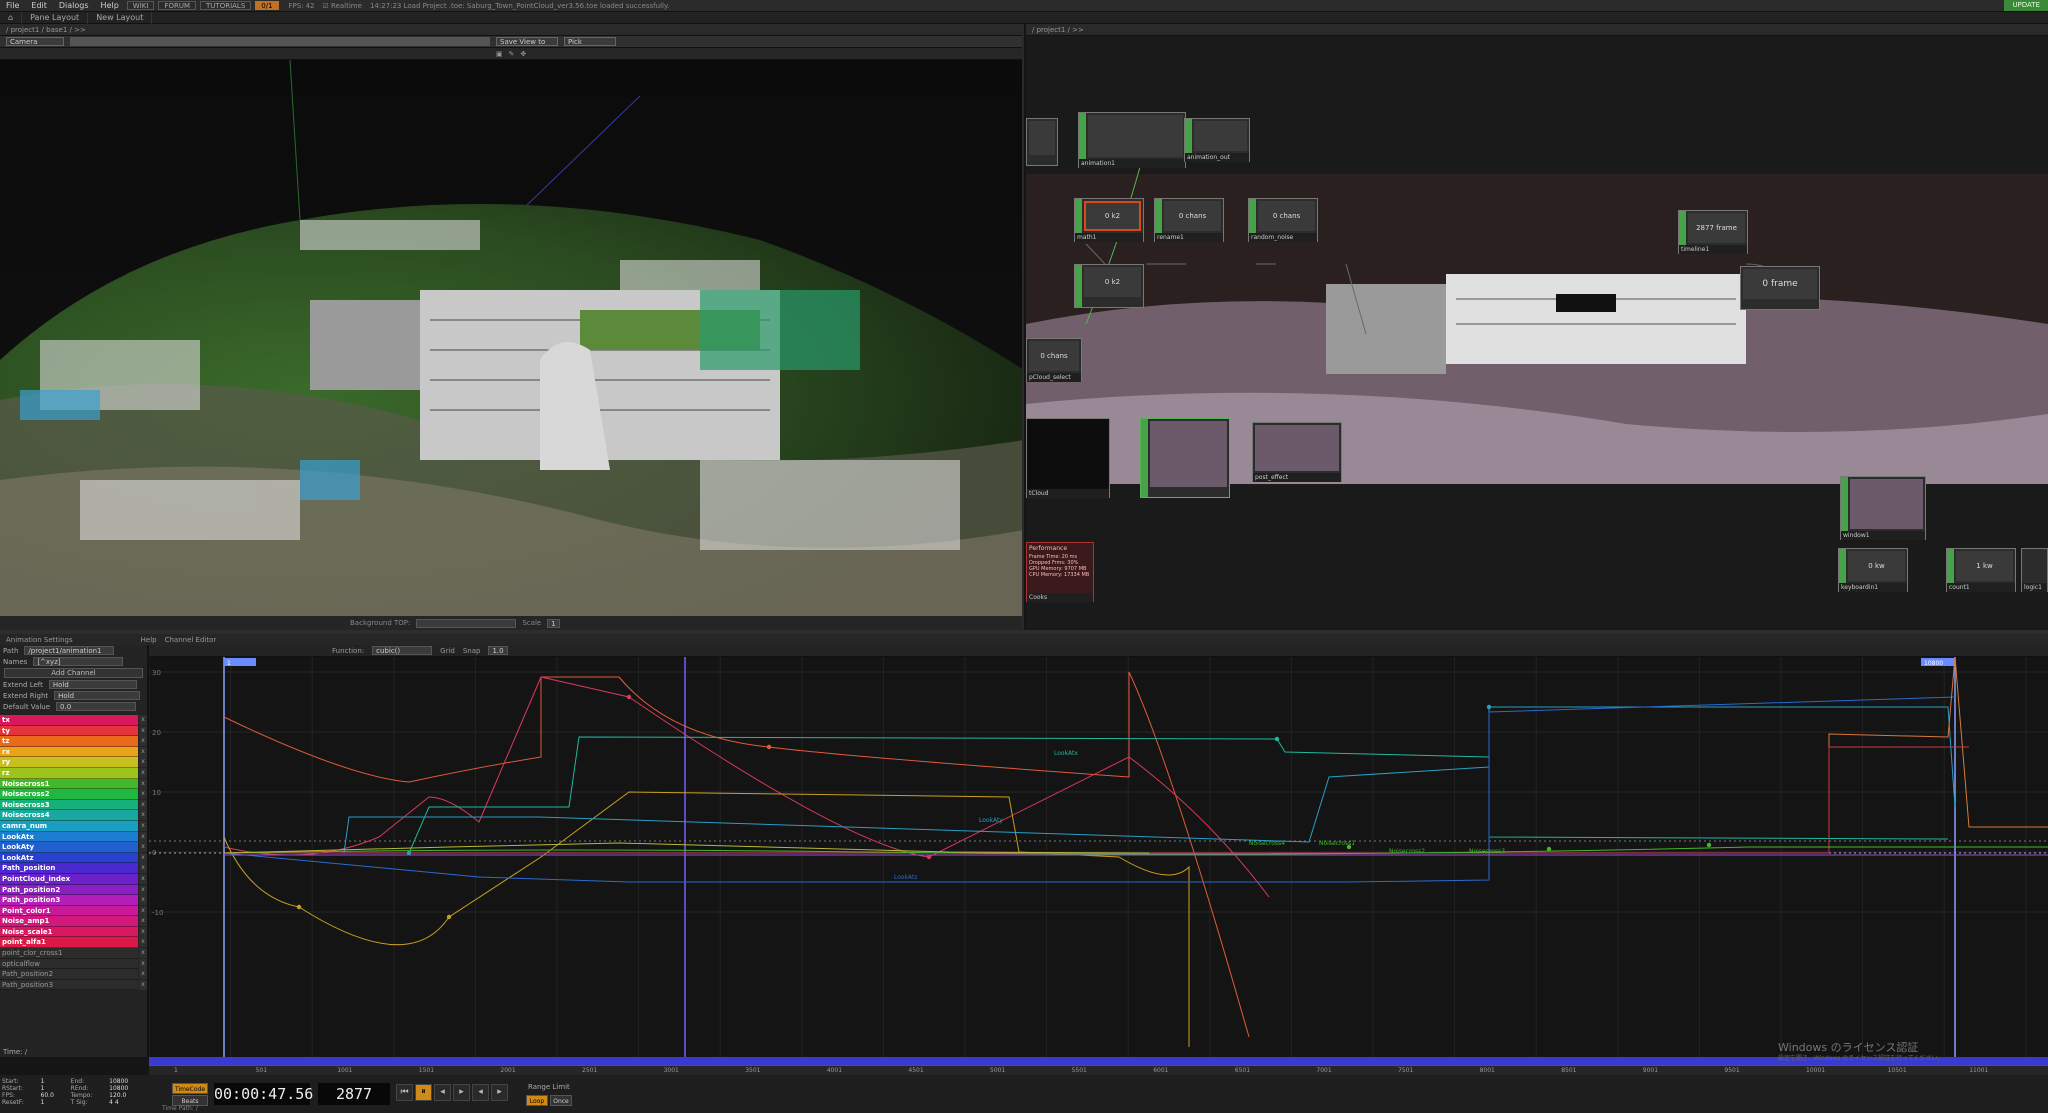 Image resolution: width=2048 pixels, height=1113 pixels. Describe the element at coordinates (73, 720) in the screenshot. I see `channel-item: tx x` at that location.